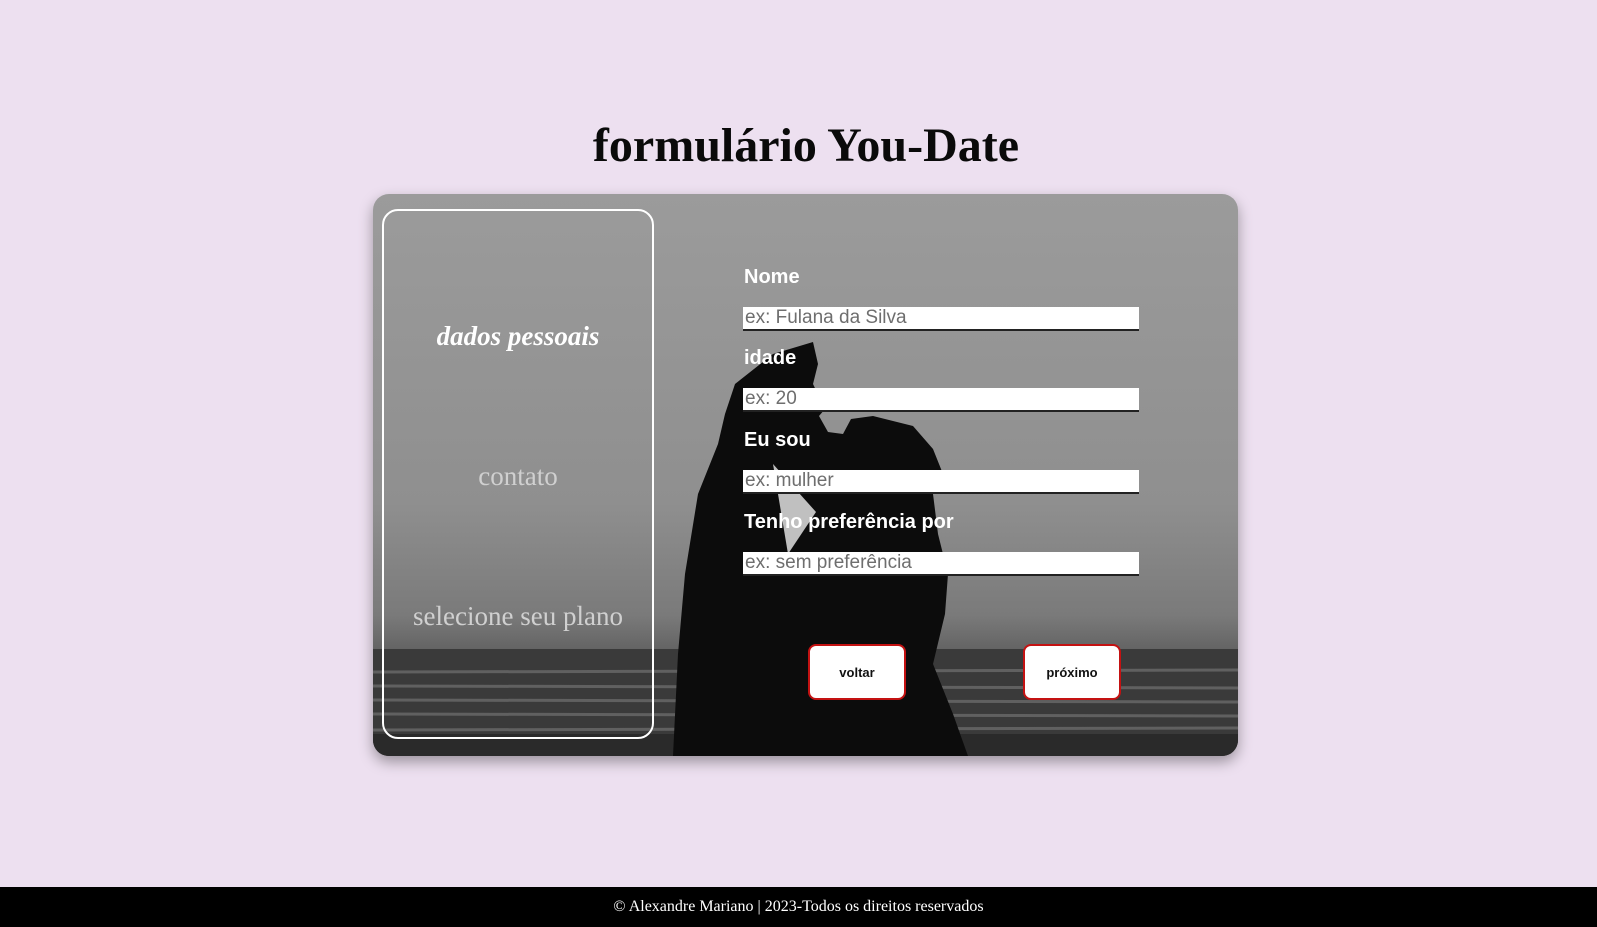 This screenshot has height=927, width=1597. Describe the element at coordinates (518, 336) in the screenshot. I see `step-dados-pessoais: dados pessoais` at that location.